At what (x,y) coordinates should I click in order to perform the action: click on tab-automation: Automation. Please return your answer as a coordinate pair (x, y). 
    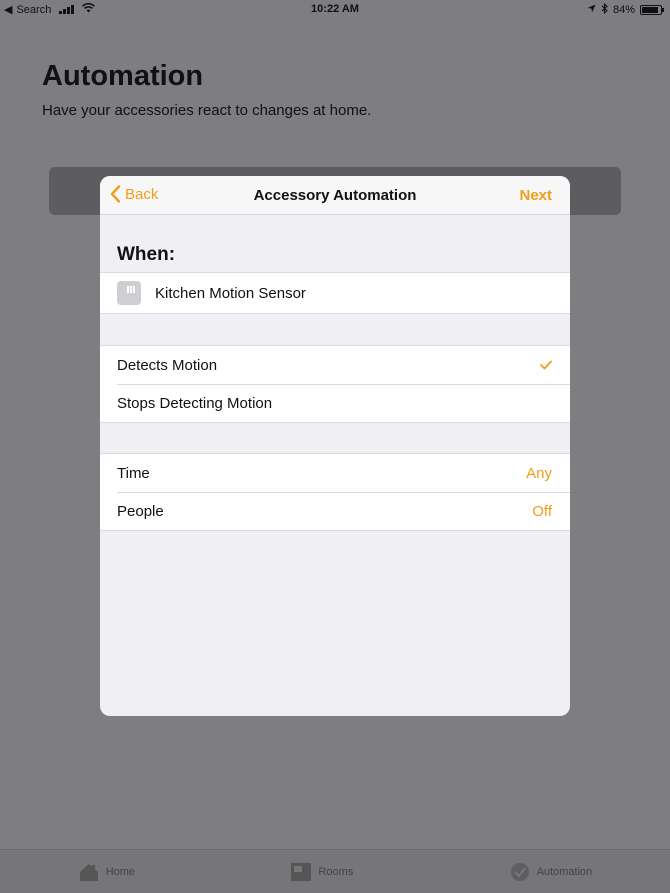
    Looking at the image, I should click on (551, 872).